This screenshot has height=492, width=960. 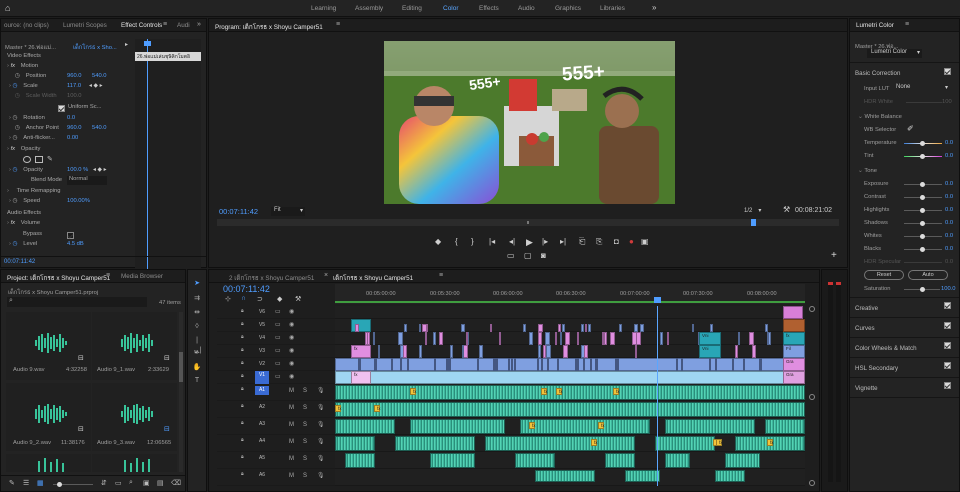 What do you see at coordinates (812, 396) in the screenshot?
I see `timeline-vscroll` at bounding box center [812, 396].